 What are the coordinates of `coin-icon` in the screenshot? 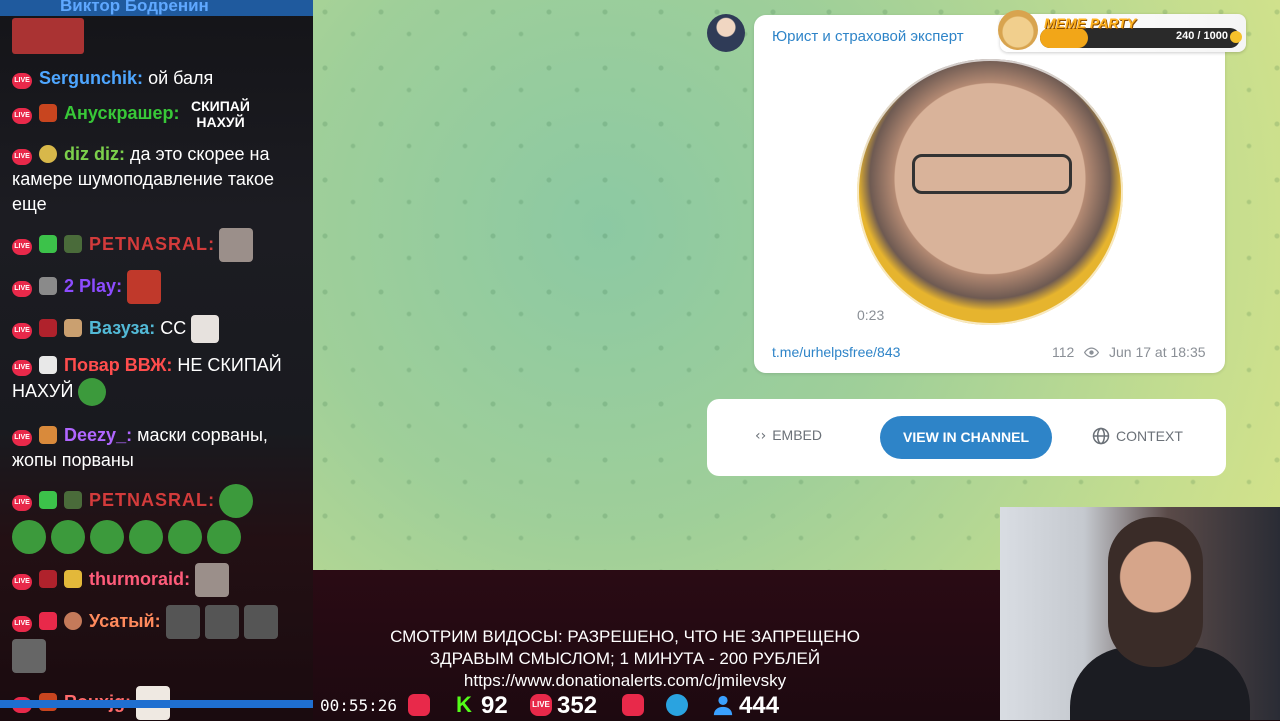 It's located at (1236, 37).